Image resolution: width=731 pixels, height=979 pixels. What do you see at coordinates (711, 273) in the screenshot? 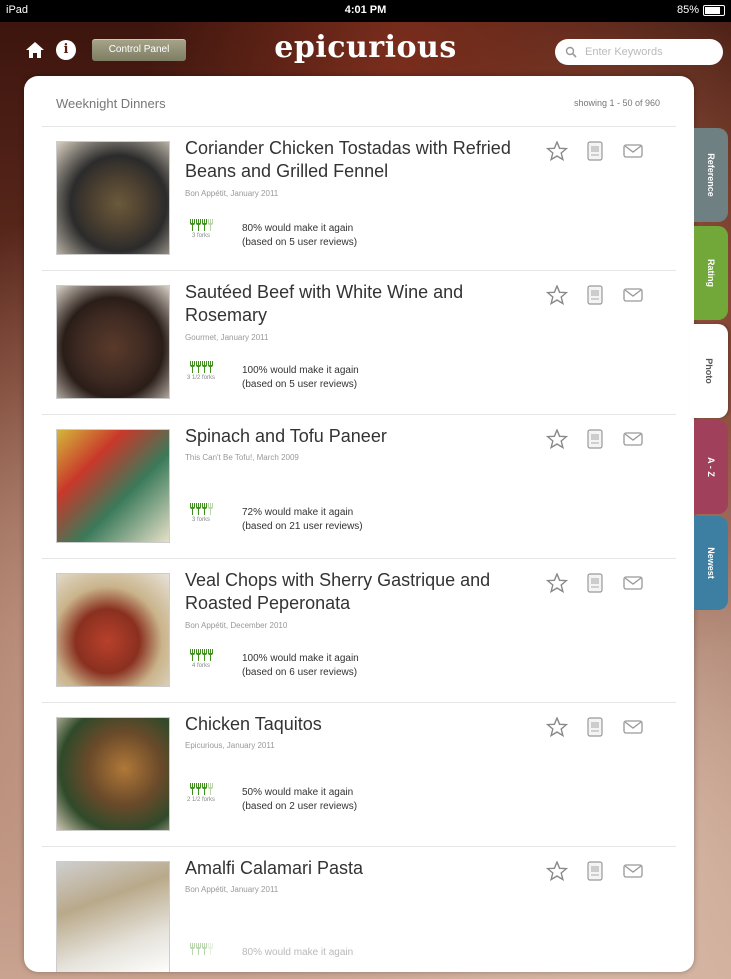
I see `tab-rating: Rating` at bounding box center [711, 273].